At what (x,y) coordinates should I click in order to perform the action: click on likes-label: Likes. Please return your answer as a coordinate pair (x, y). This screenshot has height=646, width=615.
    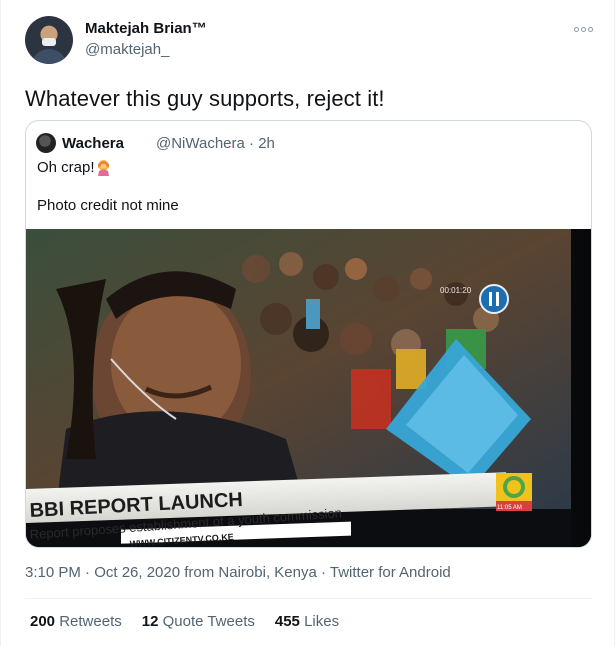
    Looking at the image, I should click on (322, 621).